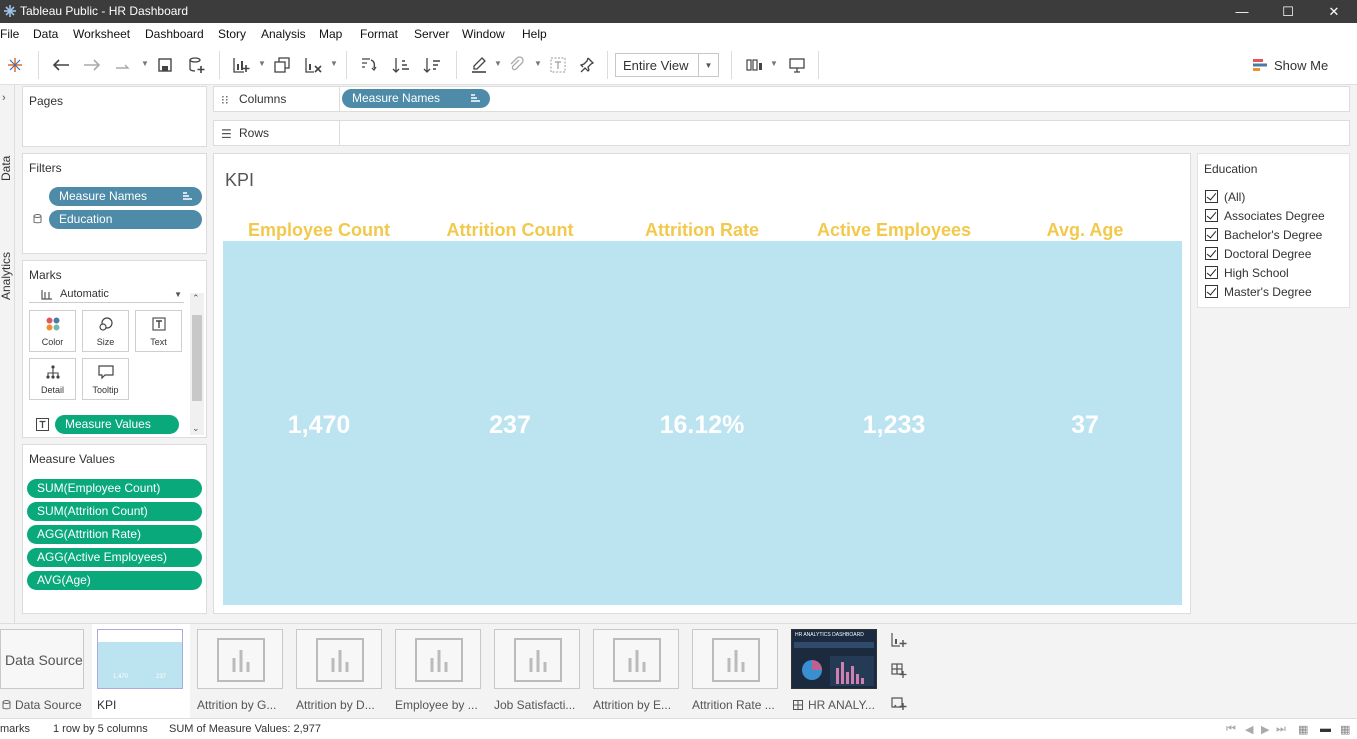 The width and height of the screenshot is (1357, 739). Describe the element at coordinates (498, 63) in the screenshot. I see `highlight-caret-icon: ▼` at that location.